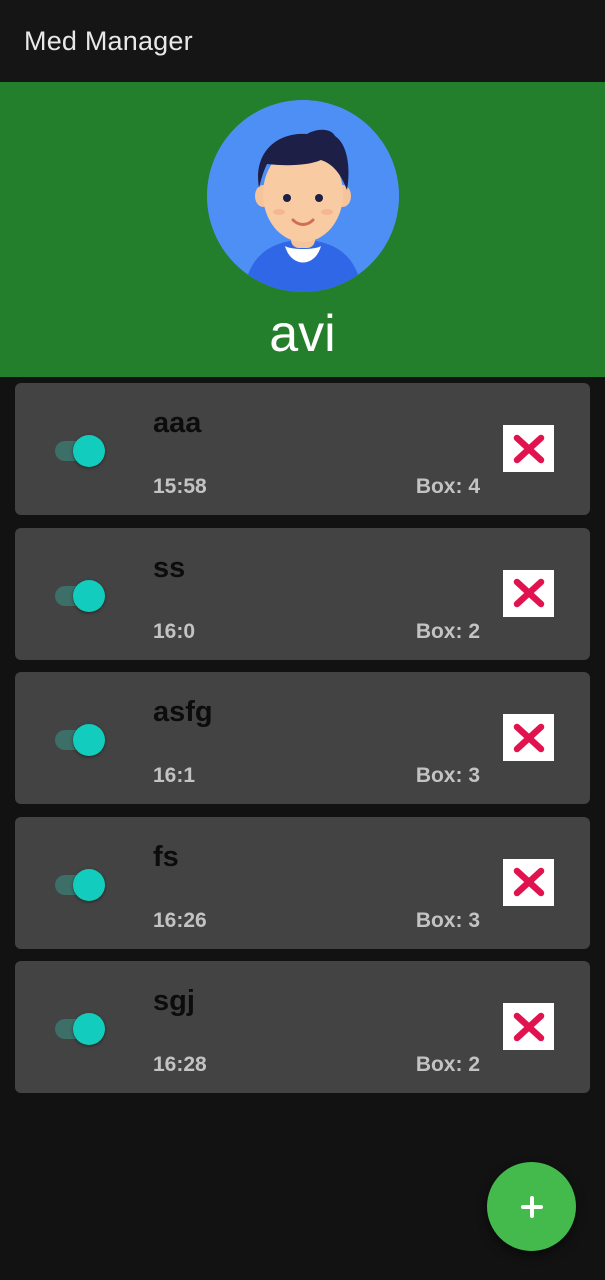  What do you see at coordinates (174, 631) in the screenshot?
I see `medication-time: 16:0` at bounding box center [174, 631].